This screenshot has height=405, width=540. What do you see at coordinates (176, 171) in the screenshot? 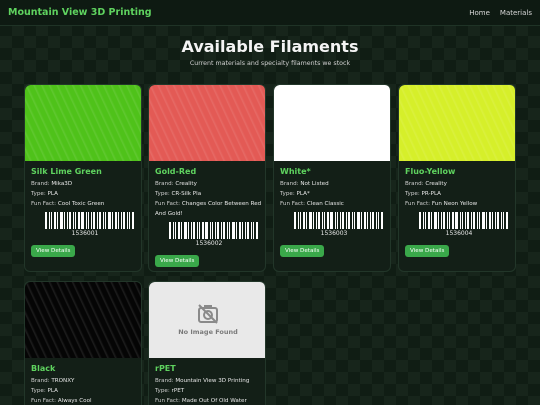
I see `filament-name: Gold-Red` at bounding box center [176, 171].